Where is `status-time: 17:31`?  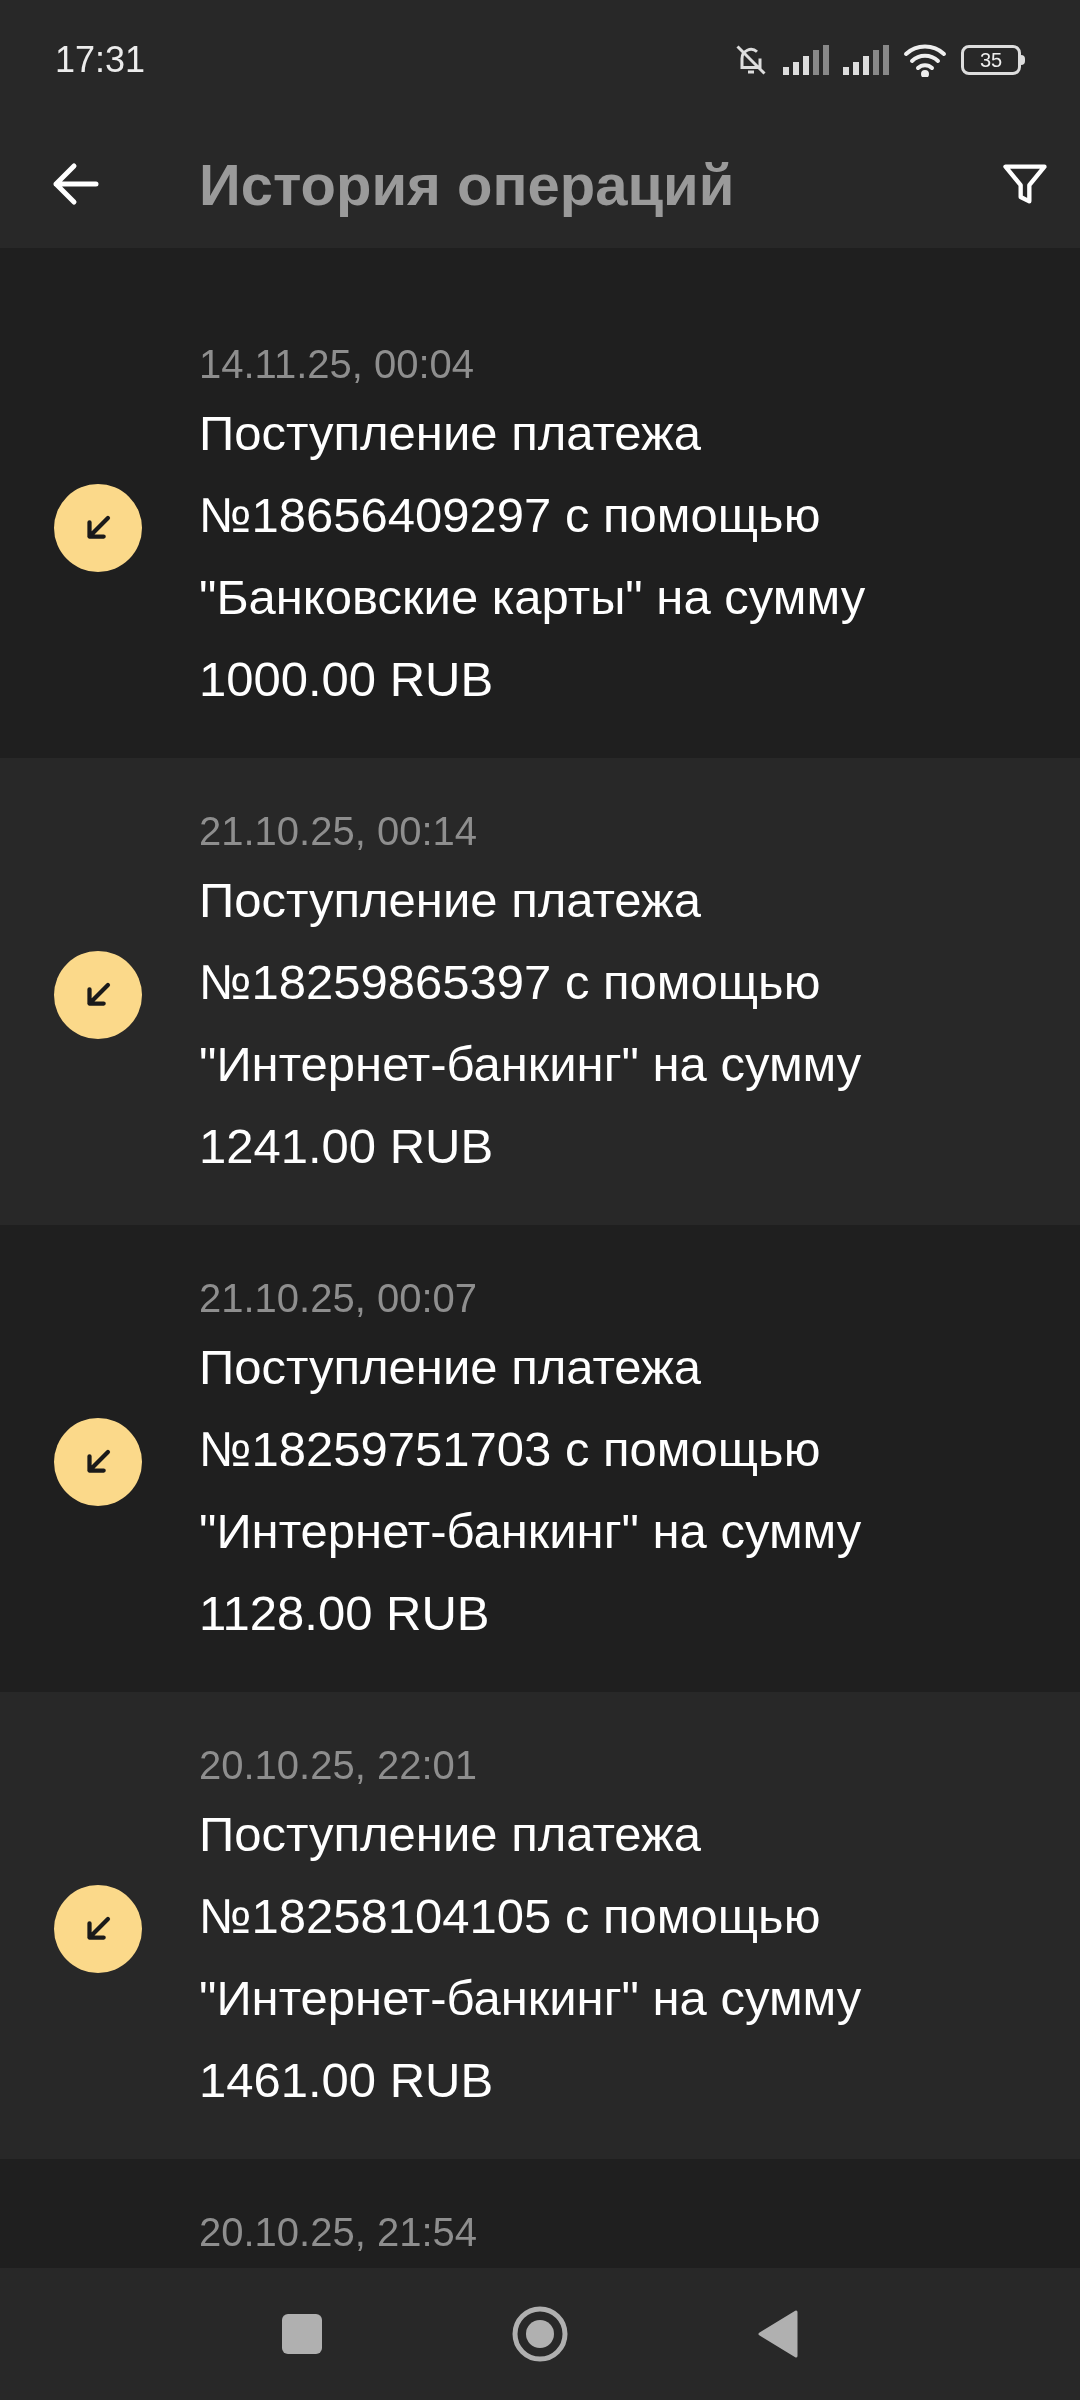
status-time: 17:31 is located at coordinates (100, 60).